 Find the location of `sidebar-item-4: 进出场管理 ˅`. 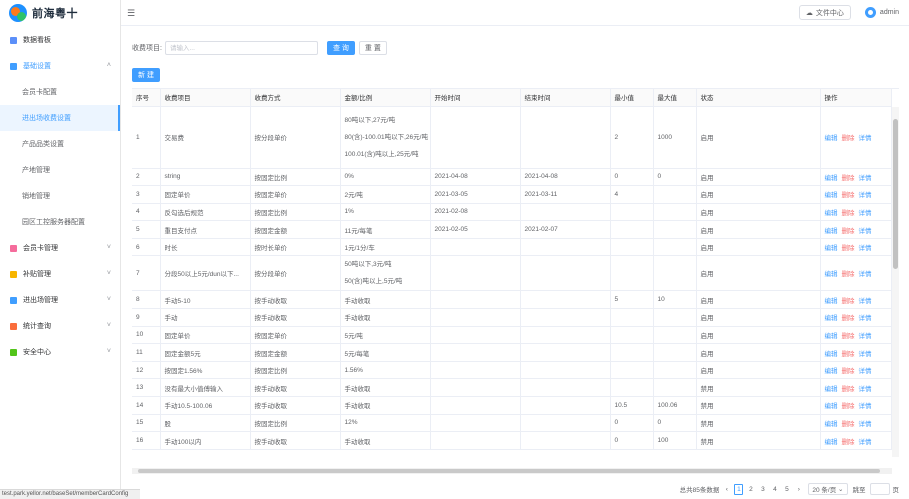

sidebar-item-4: 进出场管理 ˅ is located at coordinates (60, 300).